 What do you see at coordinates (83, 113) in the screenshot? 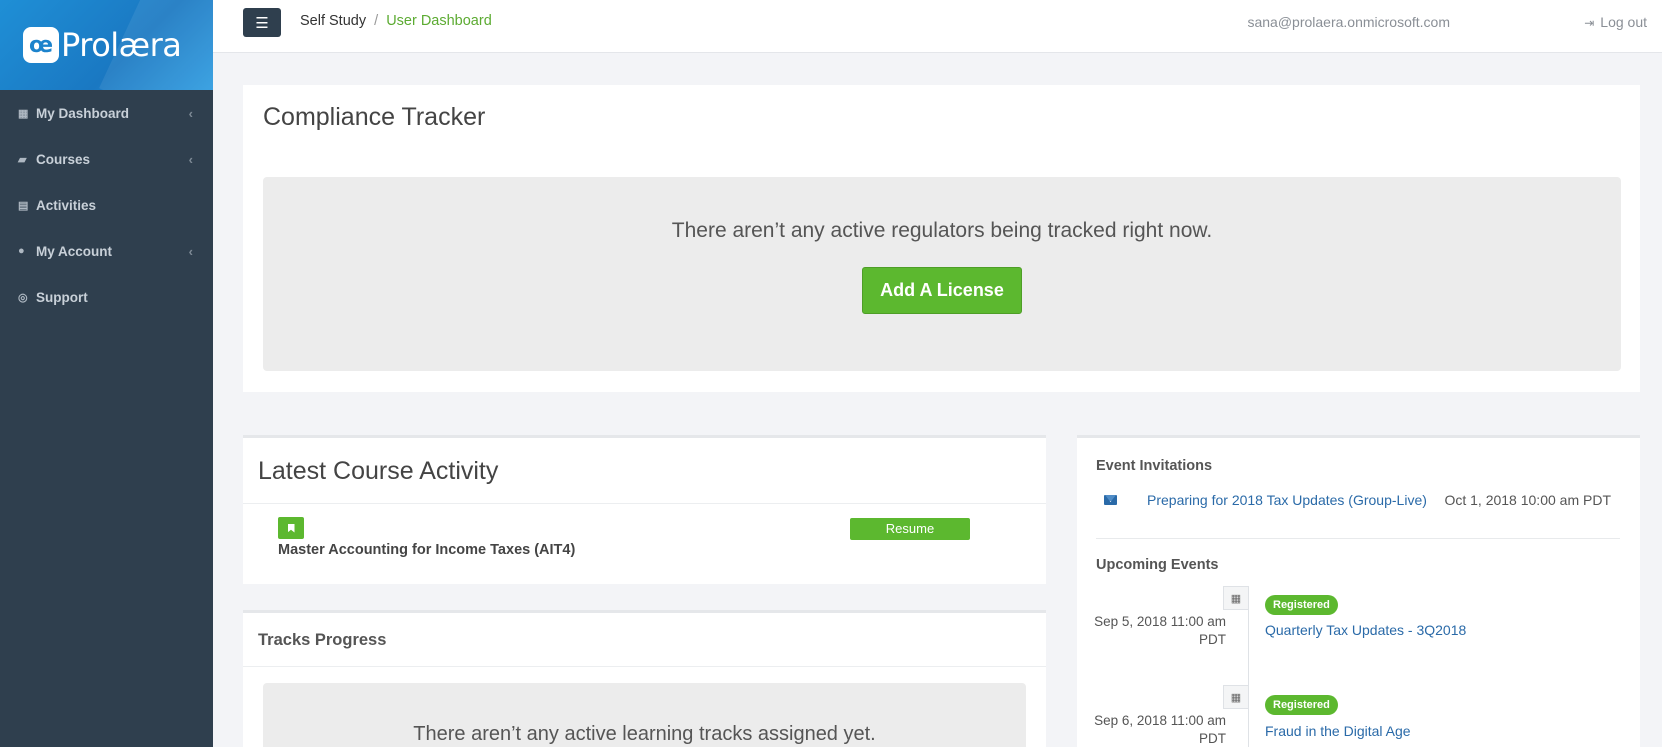
I see `sidebar-item-label: My Dashboard` at bounding box center [83, 113].